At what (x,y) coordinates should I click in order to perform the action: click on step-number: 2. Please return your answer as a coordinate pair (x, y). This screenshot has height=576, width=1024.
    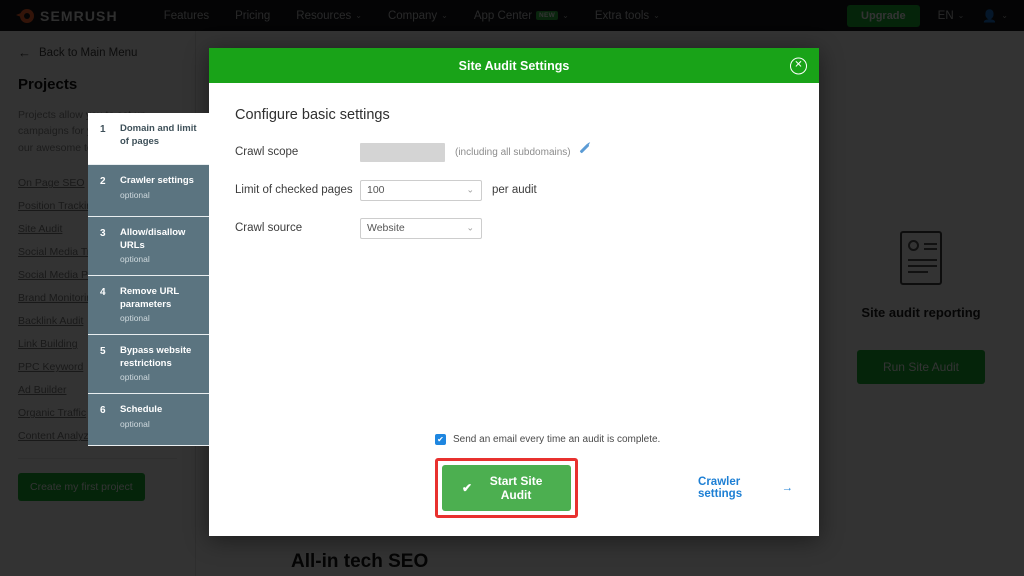
    Looking at the image, I should click on (103, 181).